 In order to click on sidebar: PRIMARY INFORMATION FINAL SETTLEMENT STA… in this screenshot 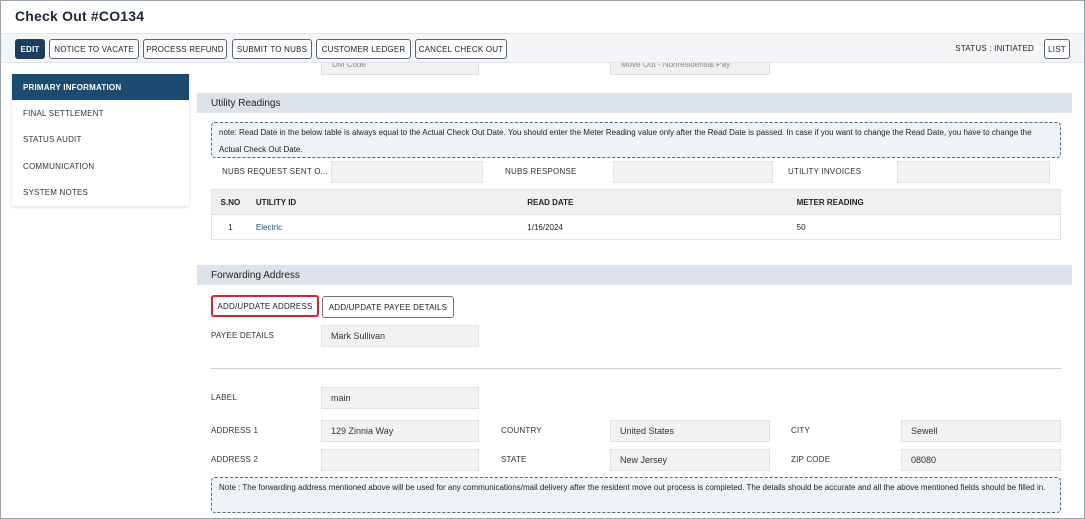, I will do `click(100, 140)`.